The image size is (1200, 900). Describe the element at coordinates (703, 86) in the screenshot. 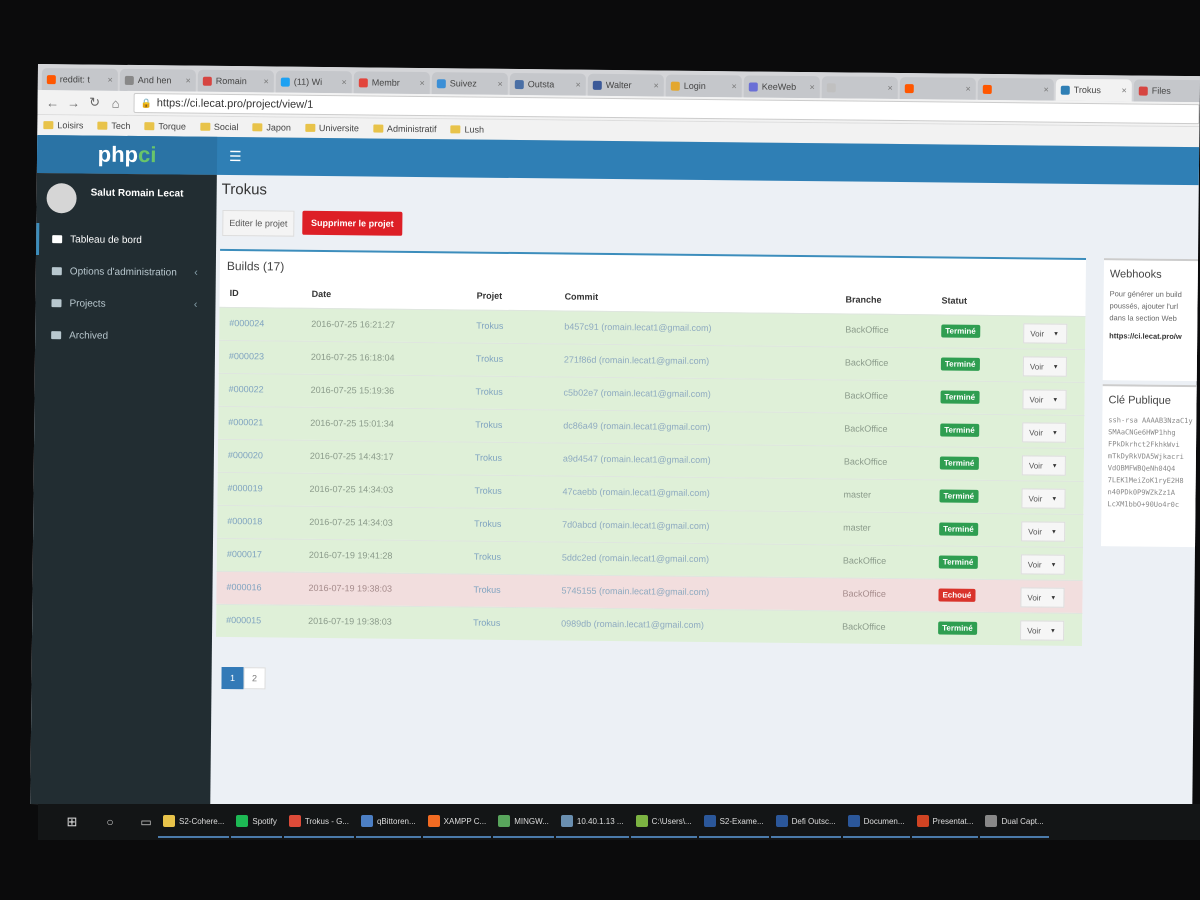

I see `browser-tab: Login ×` at that location.